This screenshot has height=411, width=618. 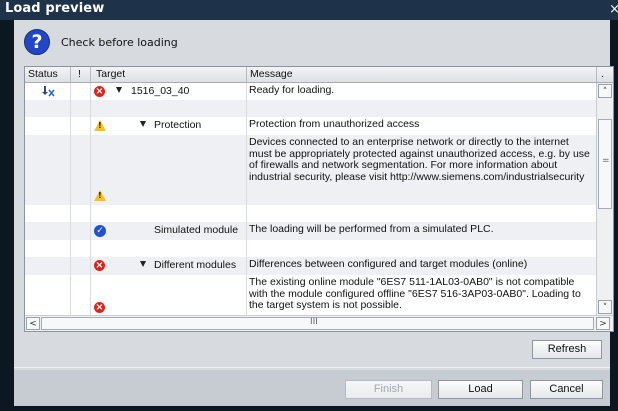 What do you see at coordinates (196, 230) in the screenshot?
I see `target-label: Simulated module` at bounding box center [196, 230].